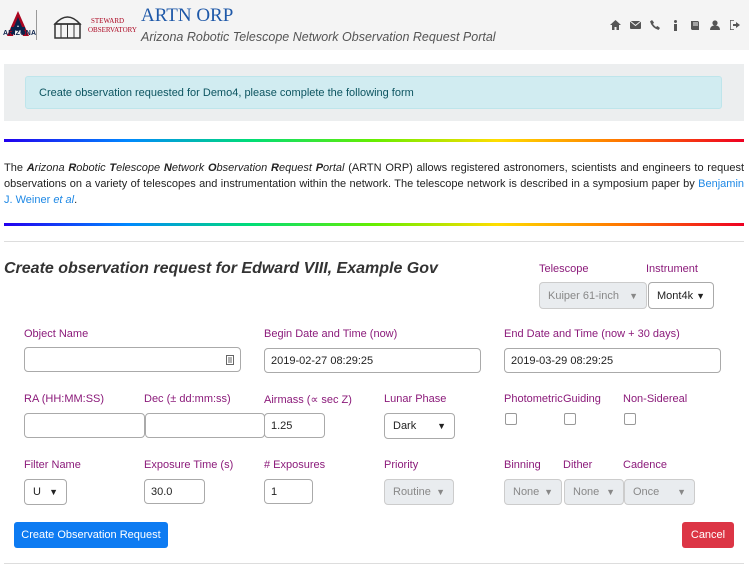 Image resolution: width=749 pixels, height=581 pixels. I want to click on info-icon, so click(675, 25).